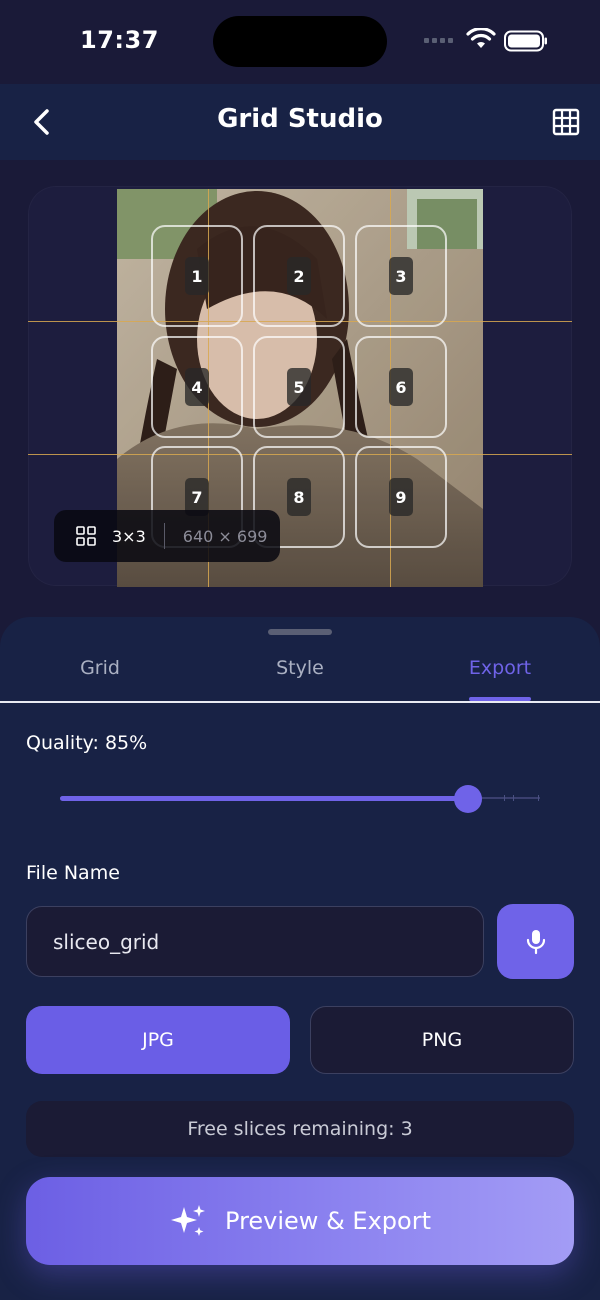  Describe the element at coordinates (87, 743) in the screenshot. I see `quality-label: Quality: 85%` at that location.